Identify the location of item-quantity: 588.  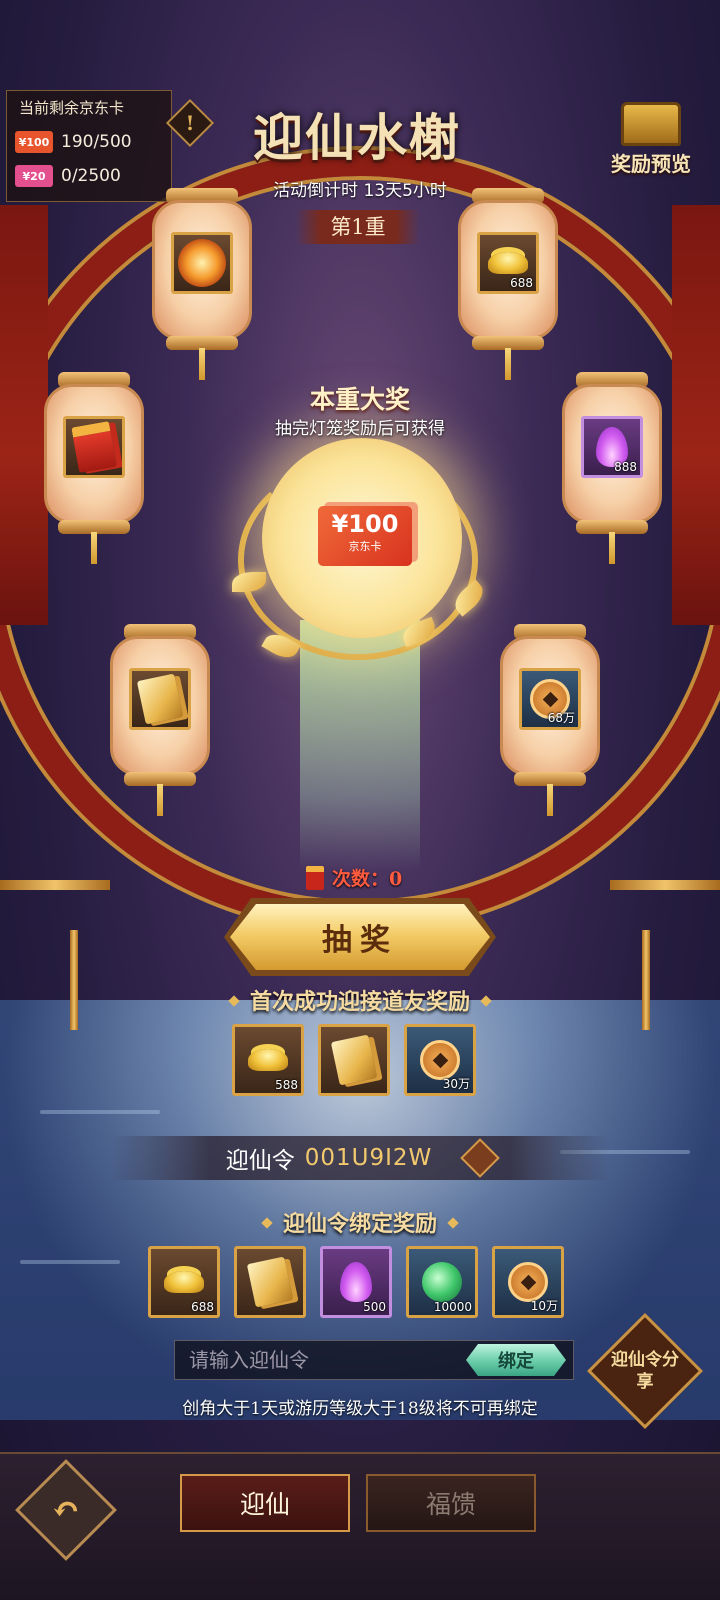
(286, 1085).